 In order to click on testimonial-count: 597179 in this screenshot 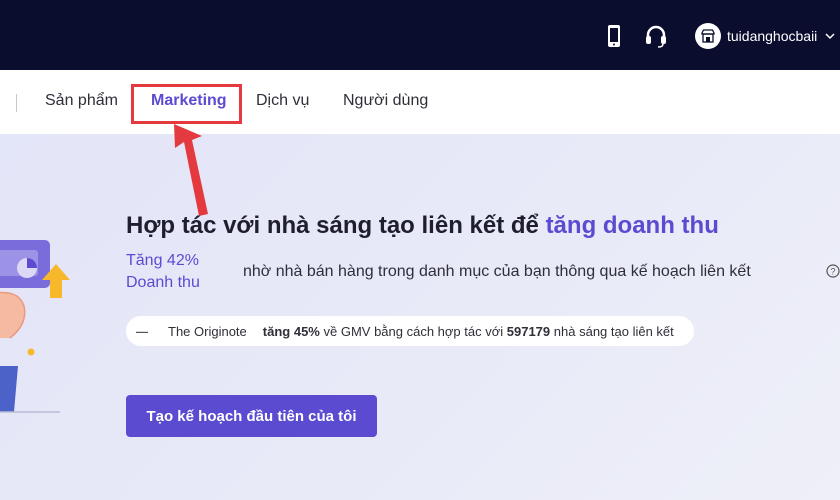, I will do `click(528, 331)`.